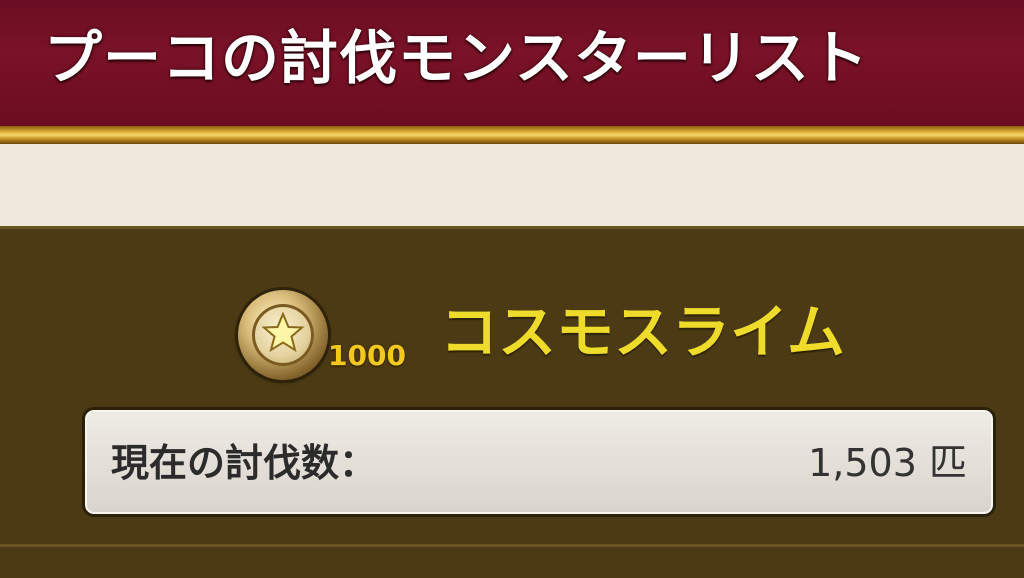 The width and height of the screenshot is (1024, 578). Describe the element at coordinates (244, 463) in the screenshot. I see `kill-count-label: 現在の討伐数：` at that location.